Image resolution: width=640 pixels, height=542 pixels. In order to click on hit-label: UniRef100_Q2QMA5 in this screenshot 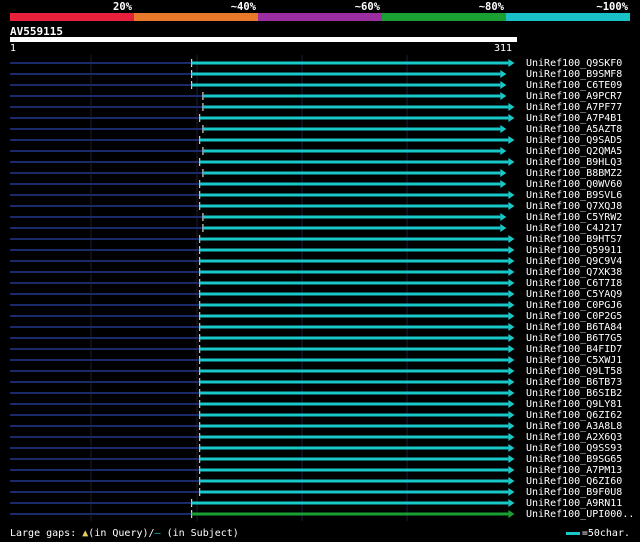, I will do `click(574, 151)`.